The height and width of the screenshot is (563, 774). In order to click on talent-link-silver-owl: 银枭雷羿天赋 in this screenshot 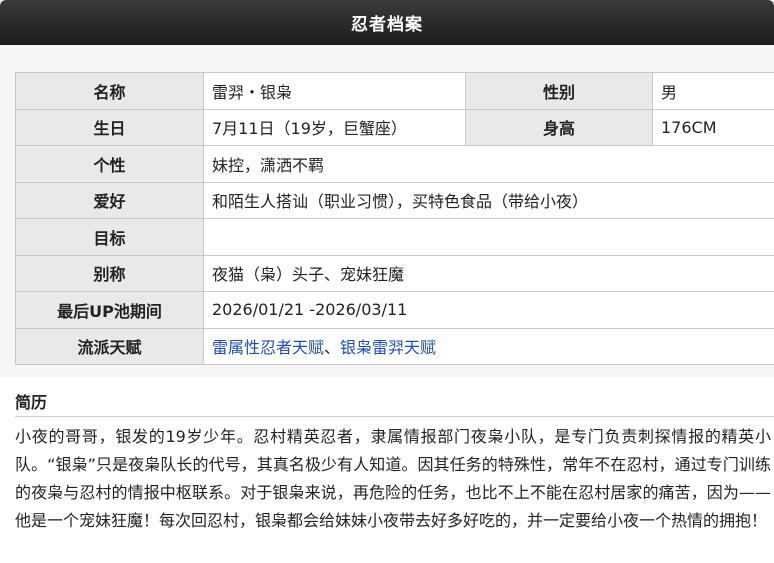, I will do `click(388, 347)`.